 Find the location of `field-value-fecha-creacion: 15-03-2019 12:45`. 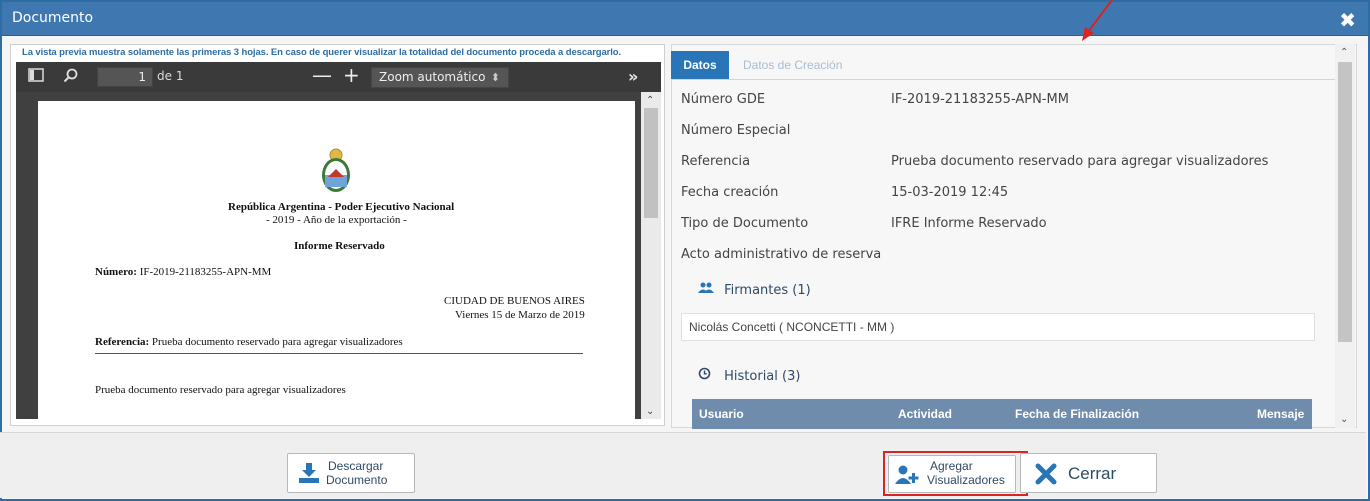

field-value-fecha-creacion: 15-03-2019 12:45 is located at coordinates (950, 192).